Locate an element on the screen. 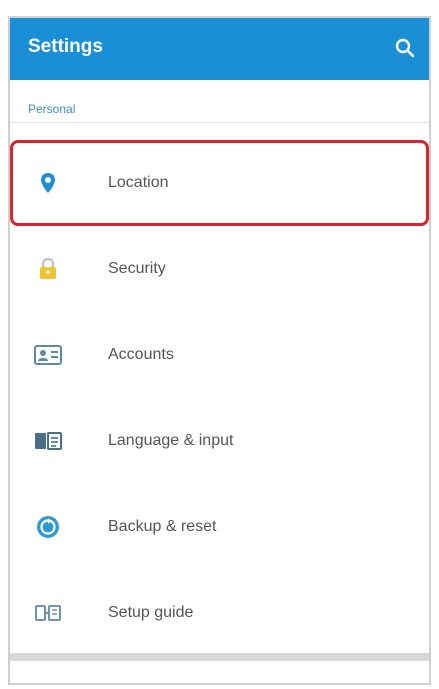 The height and width of the screenshot is (689, 439). app-bar: Settings is located at coordinates (219, 49).